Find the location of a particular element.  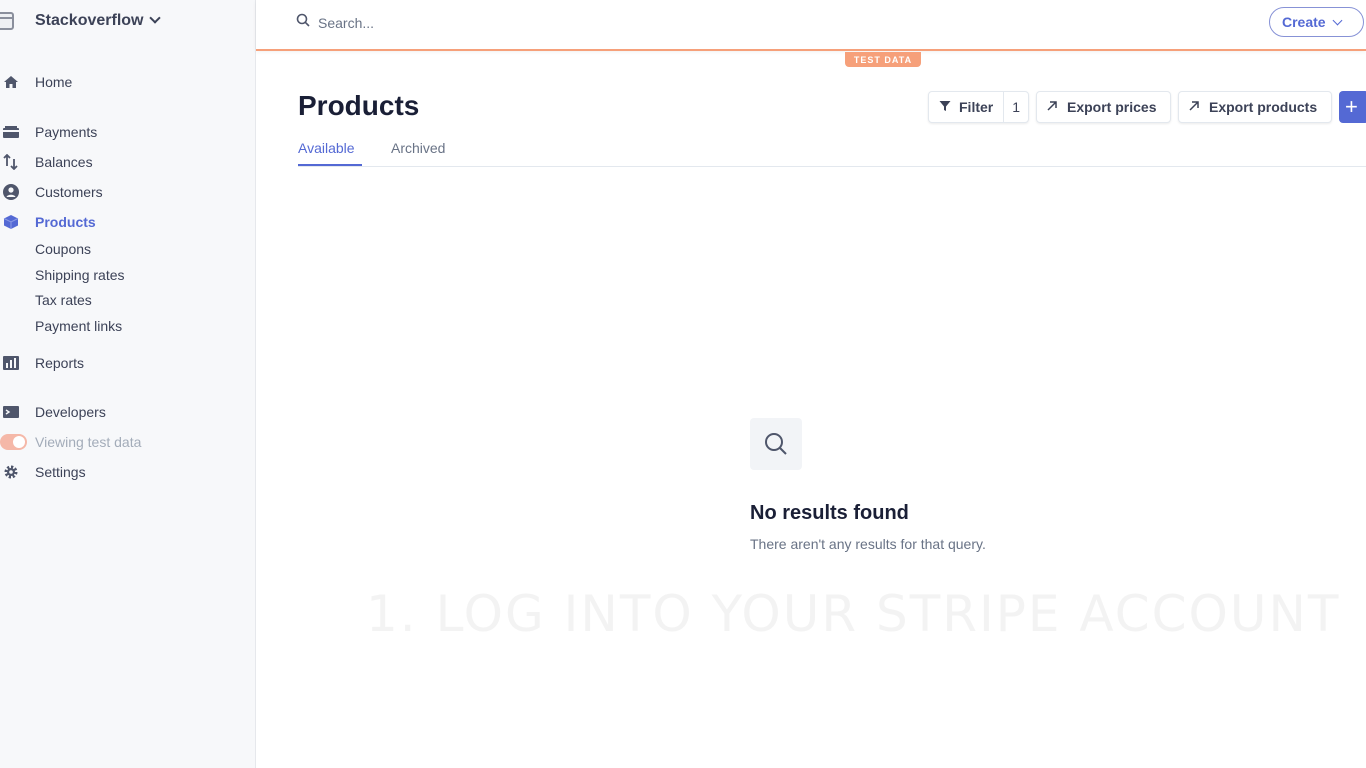

sidebar-item-label: Developers is located at coordinates (70, 412).